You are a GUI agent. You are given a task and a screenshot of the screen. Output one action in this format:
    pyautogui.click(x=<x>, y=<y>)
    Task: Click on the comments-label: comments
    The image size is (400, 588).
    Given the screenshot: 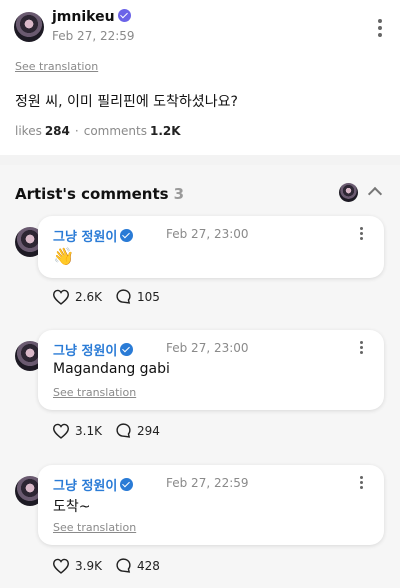 What is the action you would take?
    pyautogui.click(x=115, y=131)
    